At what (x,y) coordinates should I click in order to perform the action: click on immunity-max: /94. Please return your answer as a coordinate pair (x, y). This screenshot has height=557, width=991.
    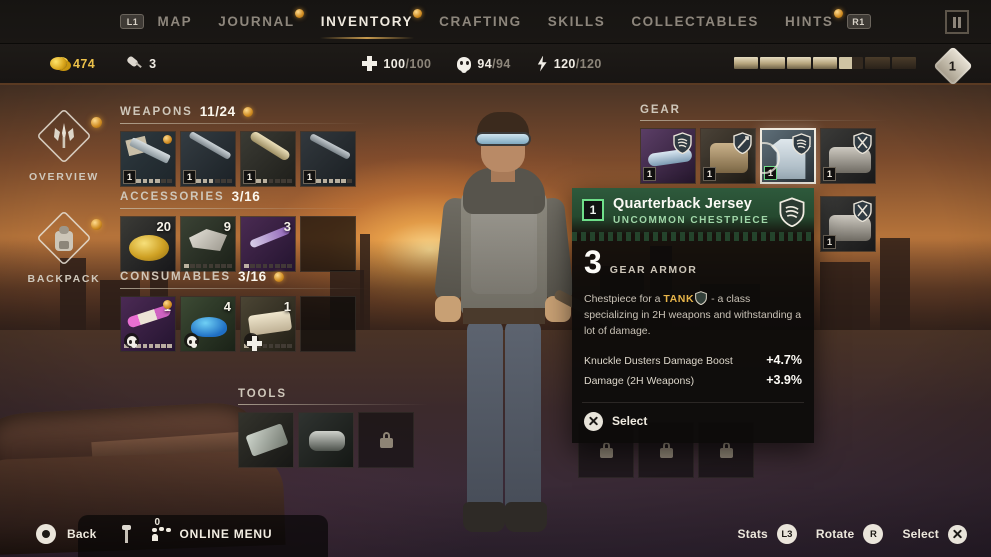
    Looking at the image, I should click on (501, 63).